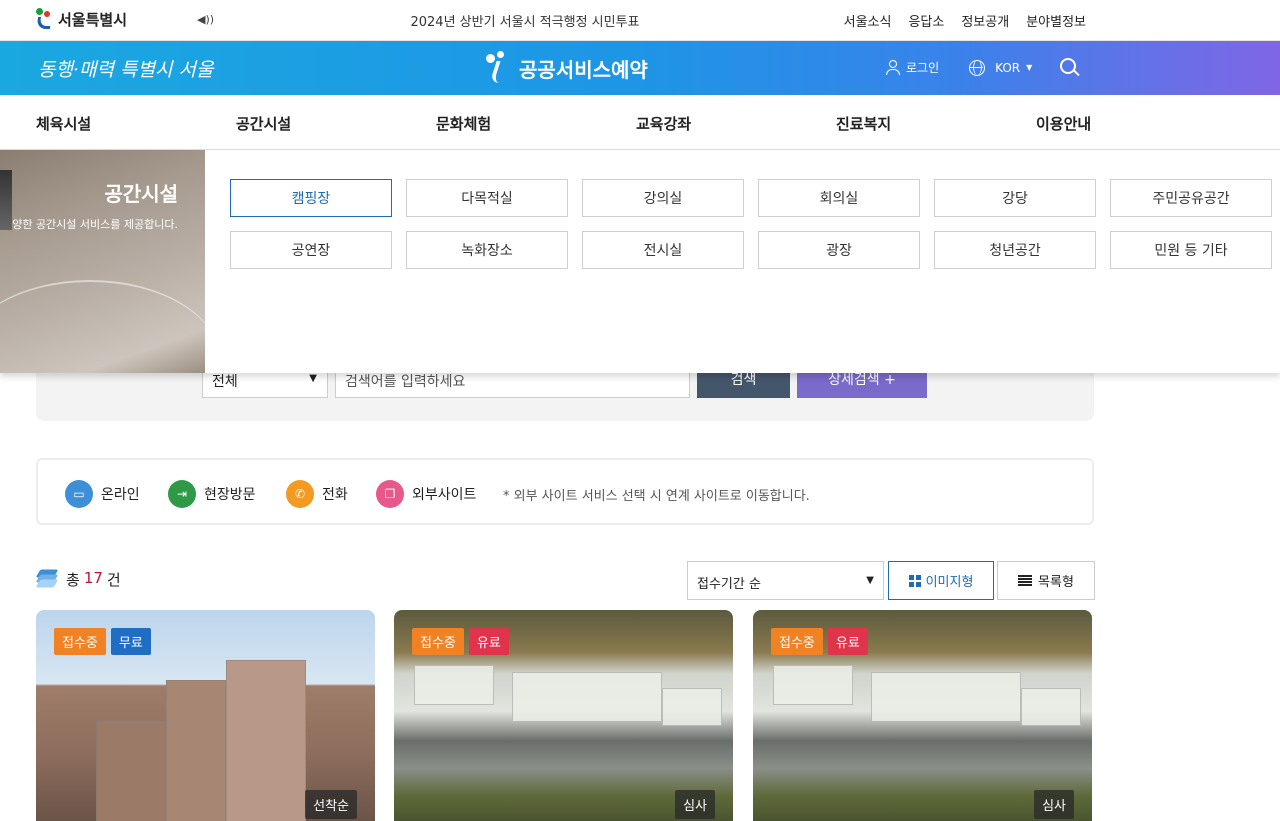 The image size is (1280, 821). I want to click on layers-icon, so click(47, 579).